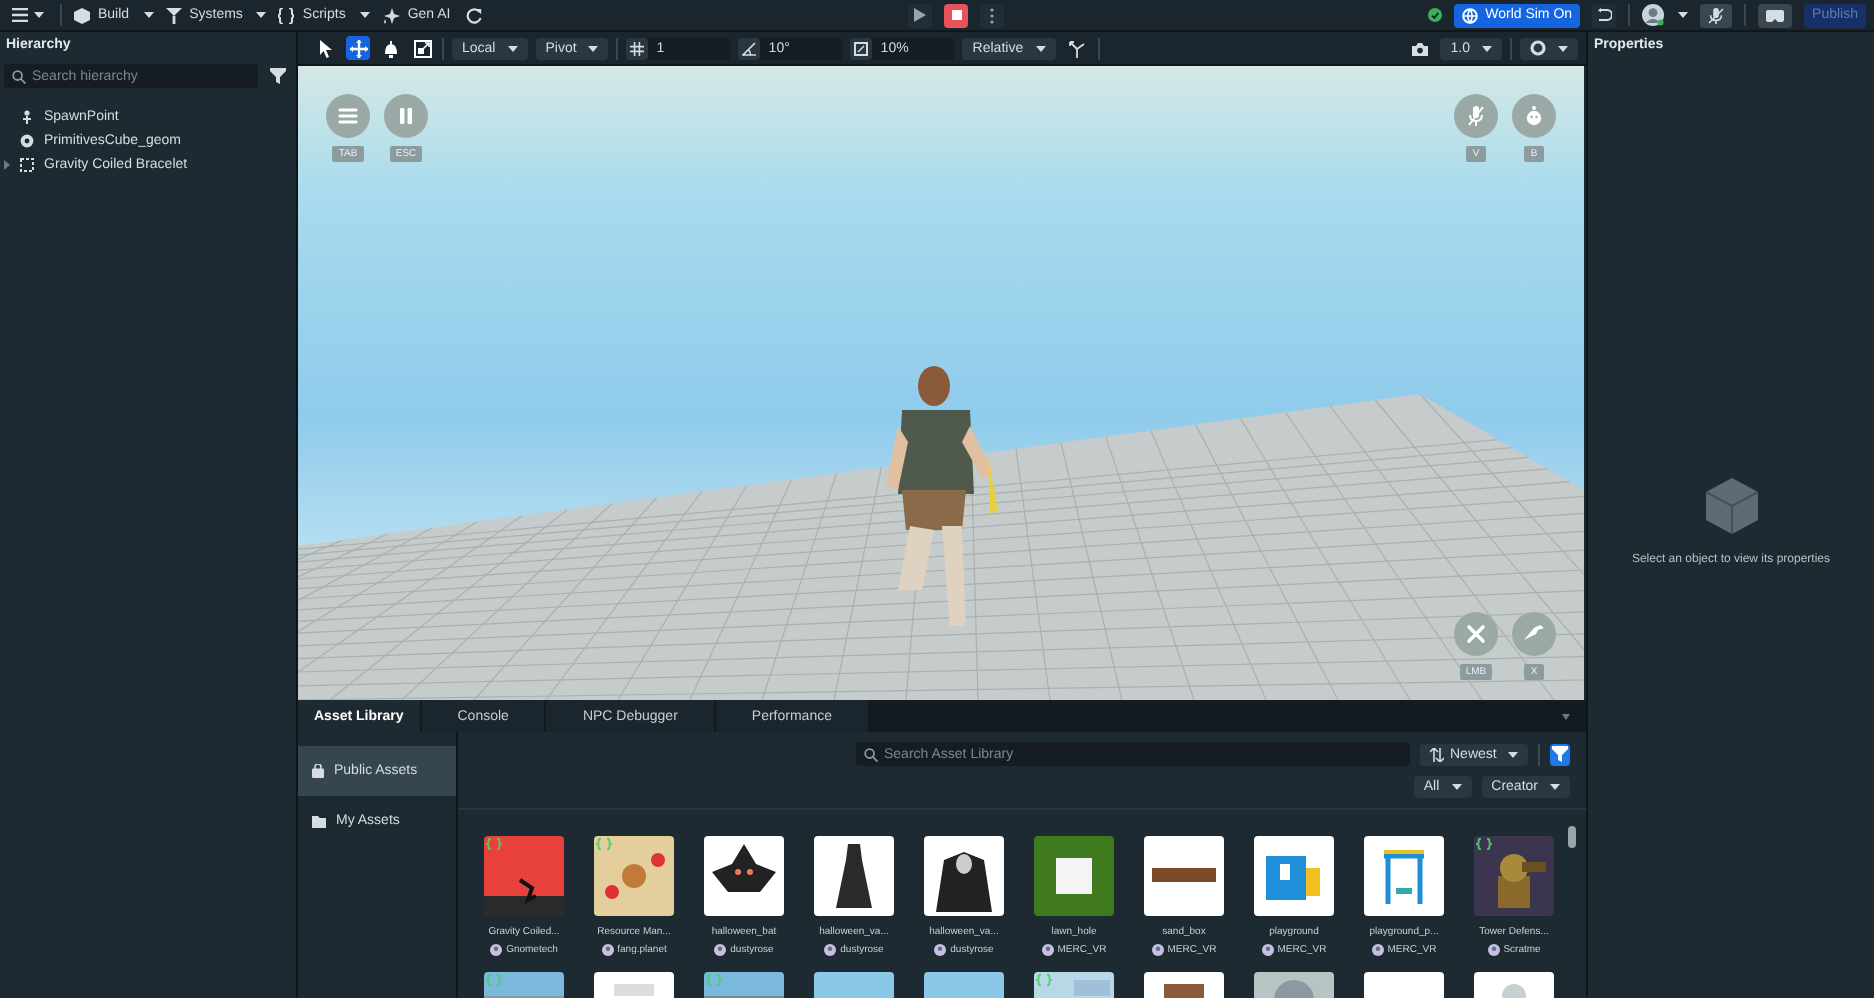 The image size is (1874, 998). What do you see at coordinates (1665, 15) in the screenshot?
I see `profile-button` at bounding box center [1665, 15].